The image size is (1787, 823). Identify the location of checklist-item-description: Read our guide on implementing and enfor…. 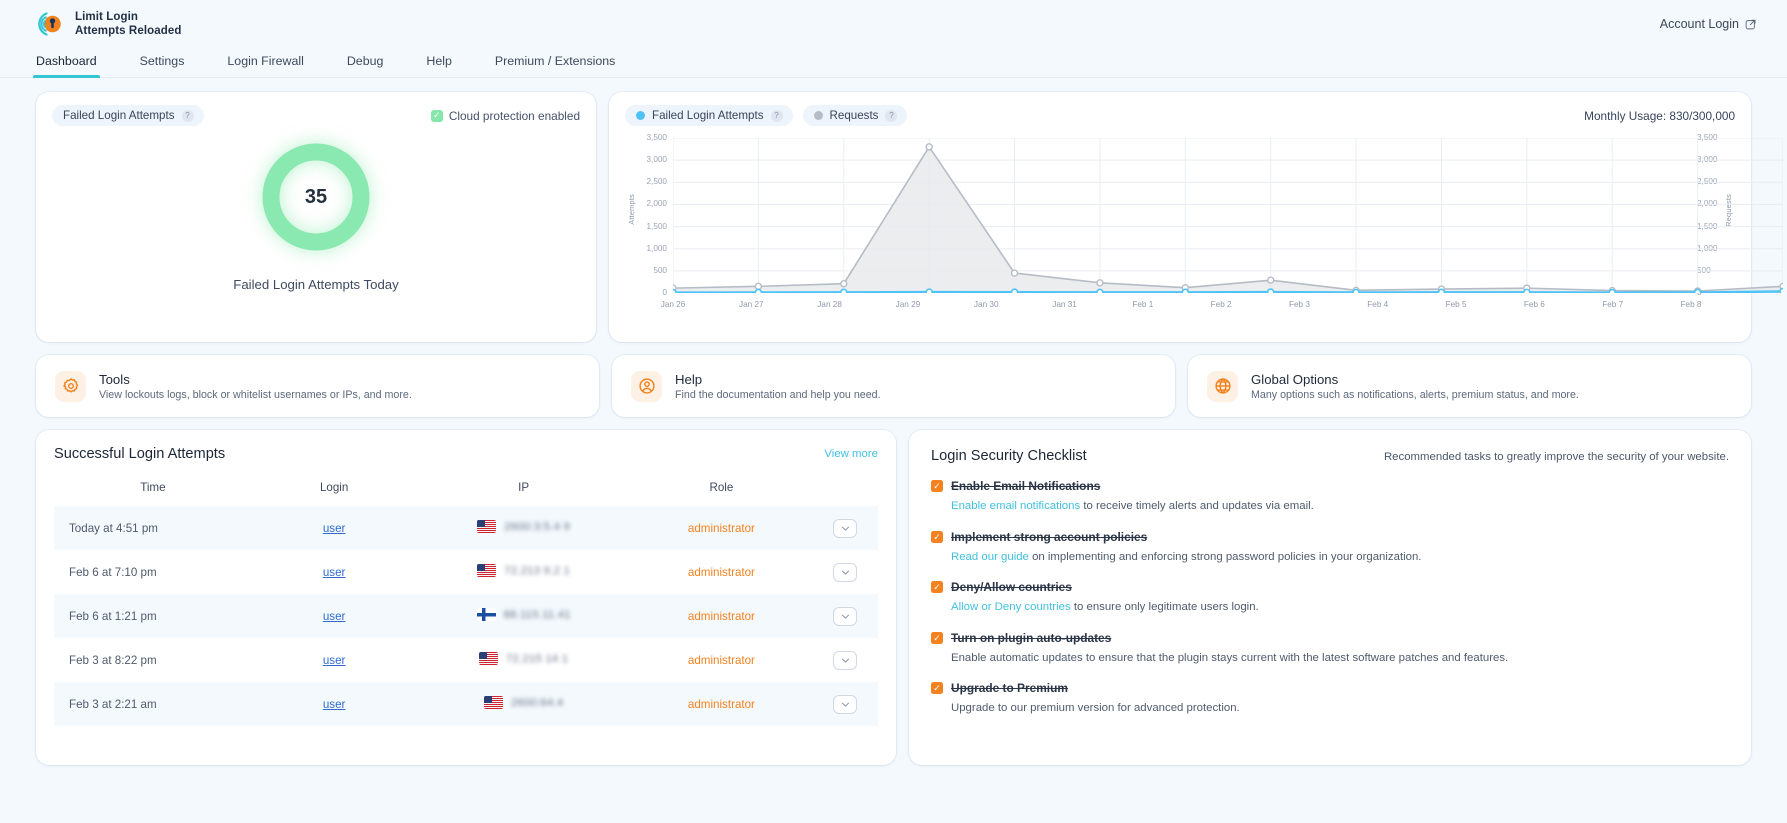
(1186, 556).